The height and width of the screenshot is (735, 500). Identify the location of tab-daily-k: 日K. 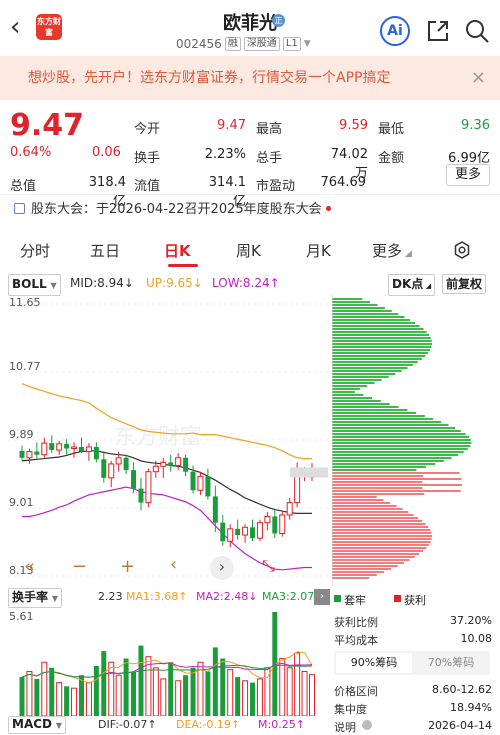
(177, 250).